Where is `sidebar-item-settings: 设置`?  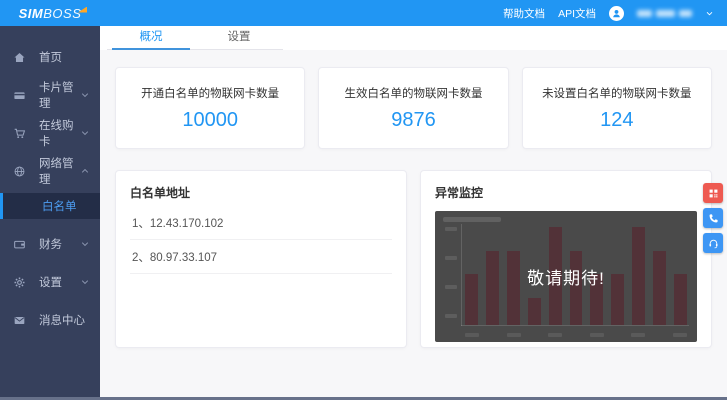 sidebar-item-settings: 设置 is located at coordinates (50, 282).